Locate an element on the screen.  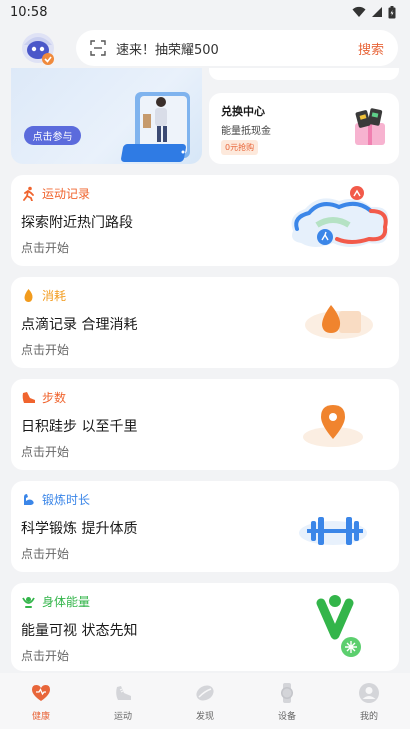
card-header: 锻炼时长 is located at coordinates (55, 499).